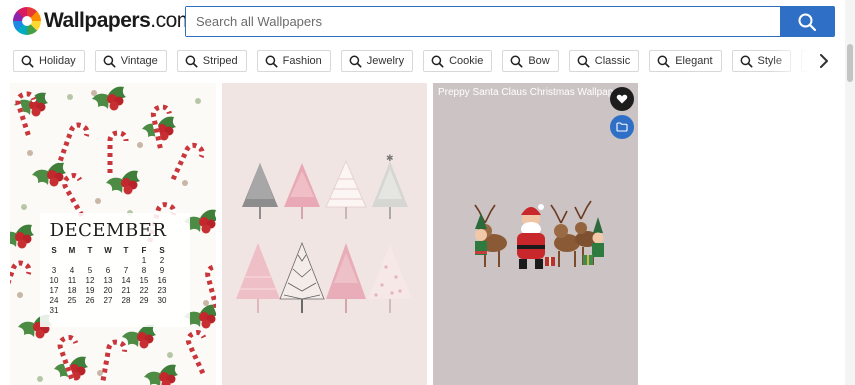  I want to click on calendar-day: 20, so click(108, 290).